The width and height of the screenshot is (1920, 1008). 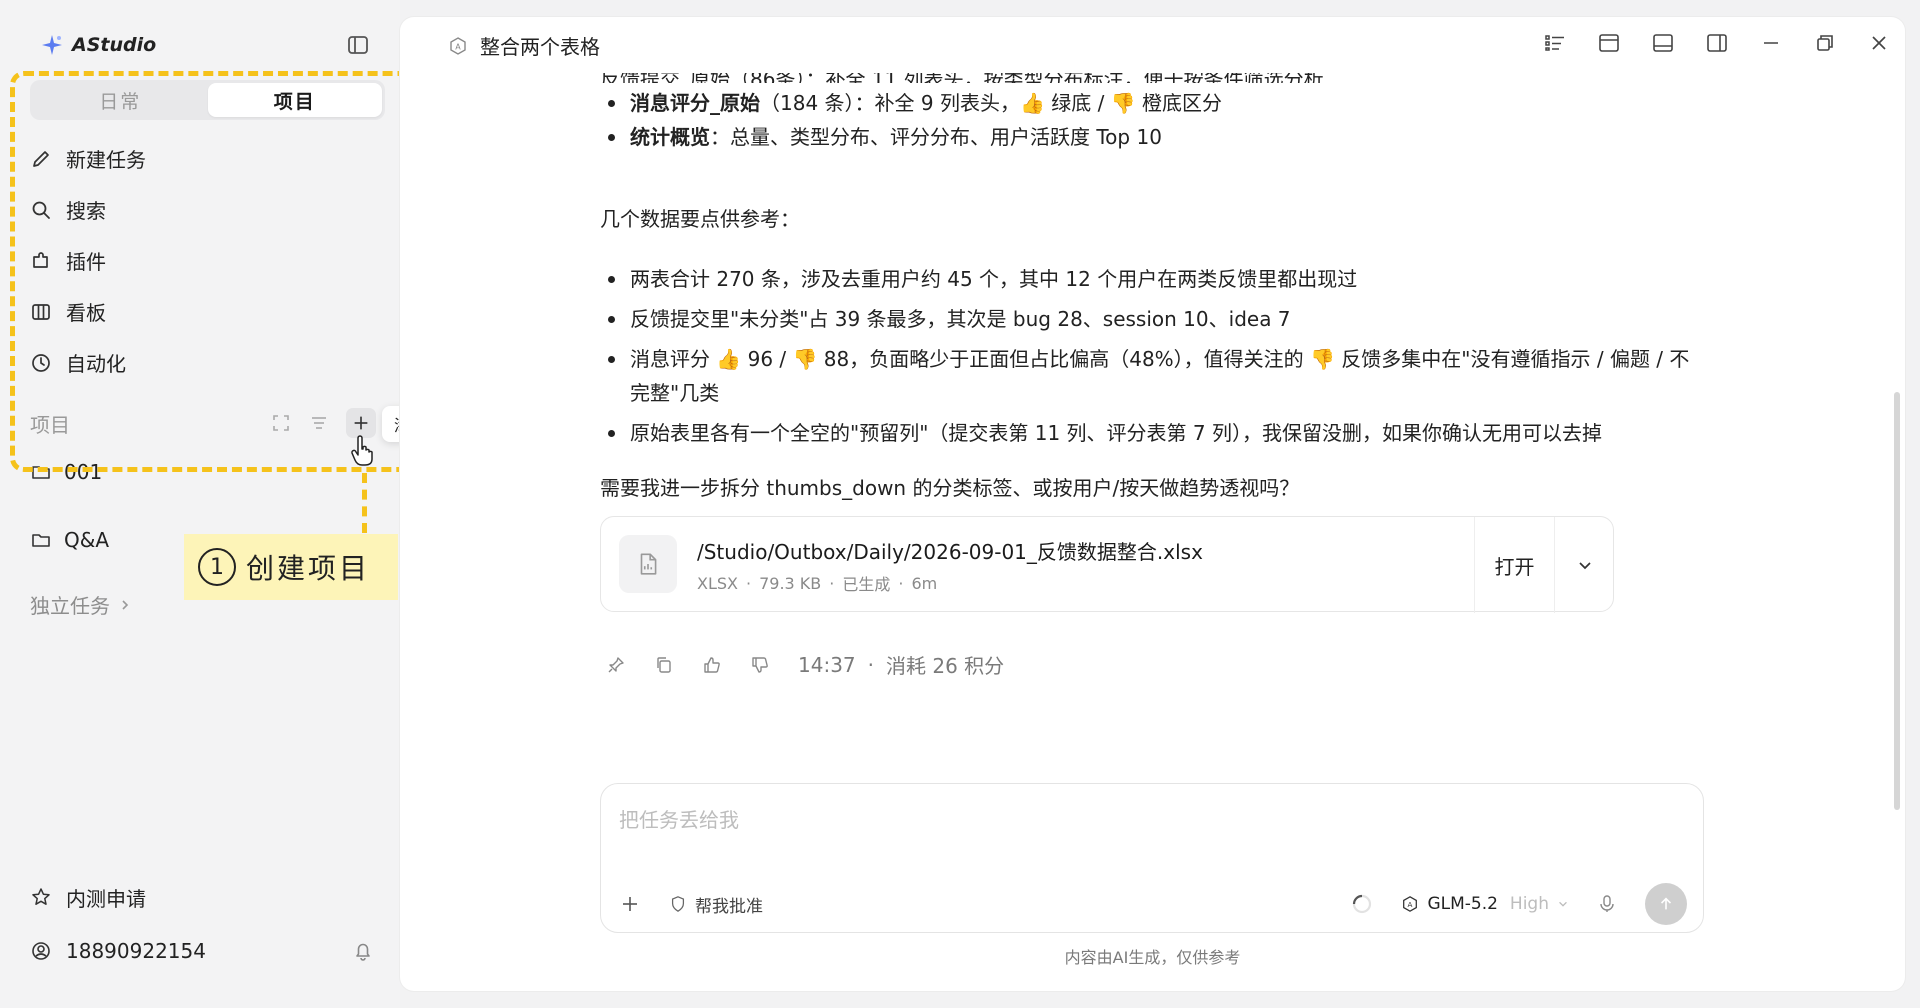 I want to click on copy-icon, so click(x=664, y=665).